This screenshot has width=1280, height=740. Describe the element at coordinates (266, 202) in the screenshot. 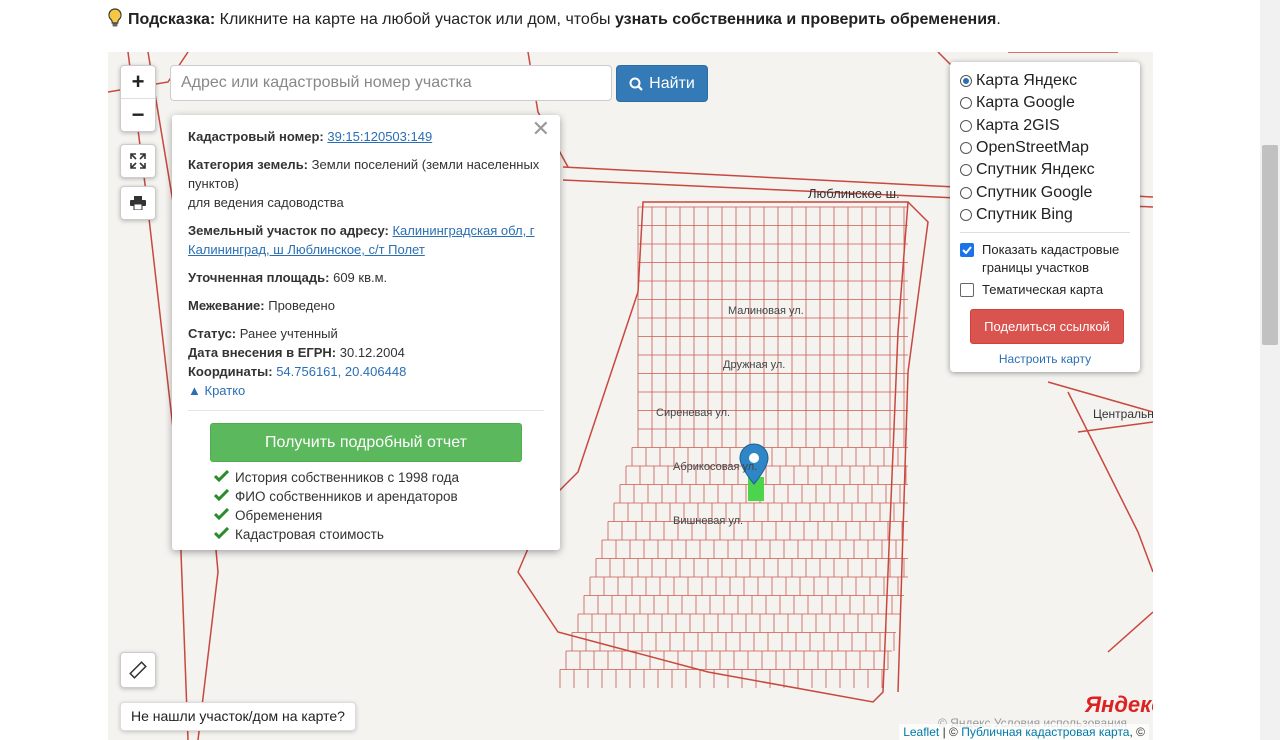

I see `land-usage: для ведения садоводства` at that location.